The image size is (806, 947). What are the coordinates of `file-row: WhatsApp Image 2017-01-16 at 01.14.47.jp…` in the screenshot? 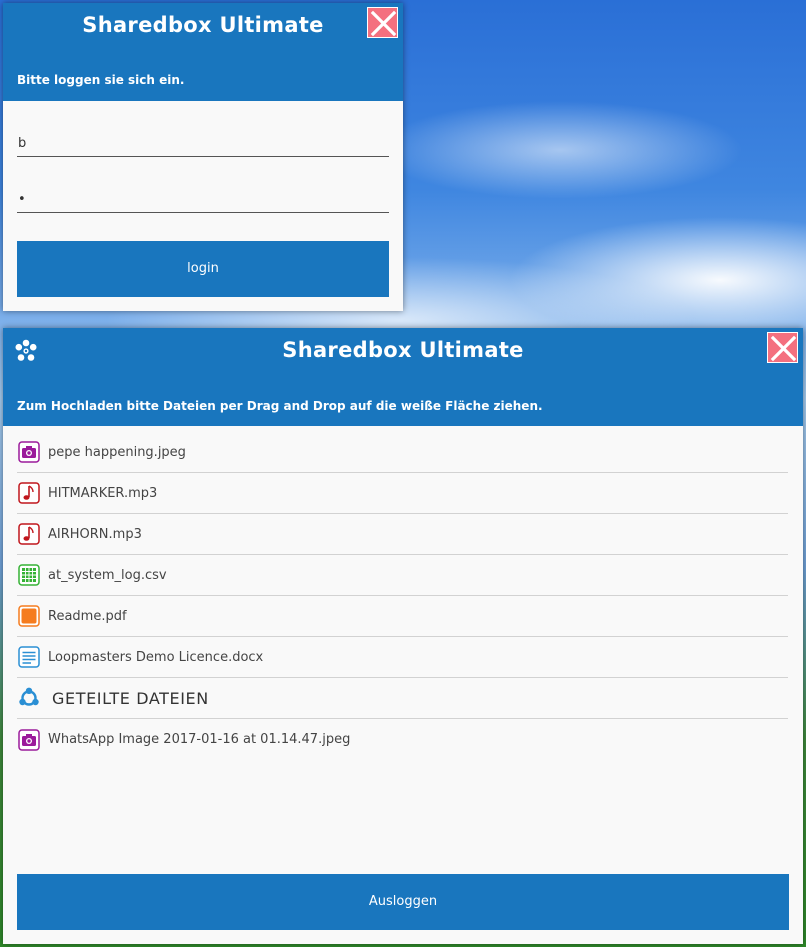 It's located at (402, 739).